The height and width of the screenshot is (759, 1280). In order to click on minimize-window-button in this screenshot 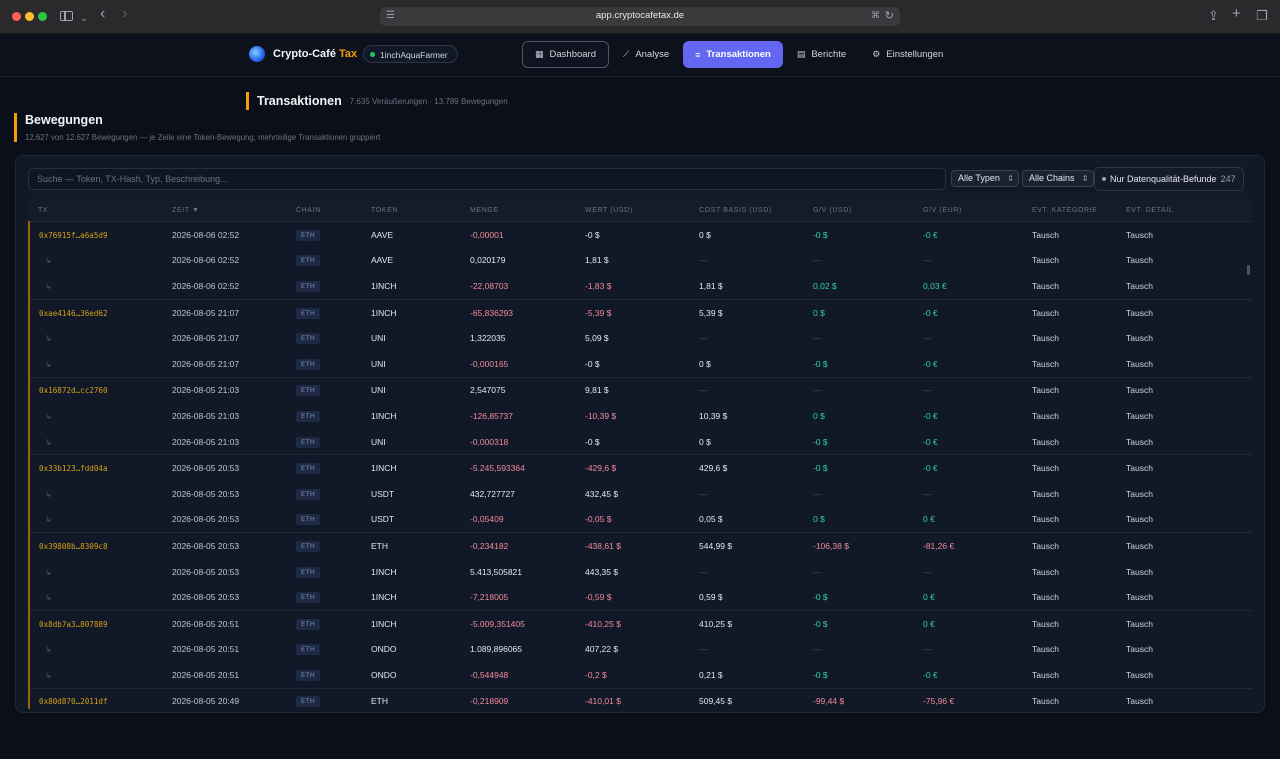, I will do `click(29, 16)`.